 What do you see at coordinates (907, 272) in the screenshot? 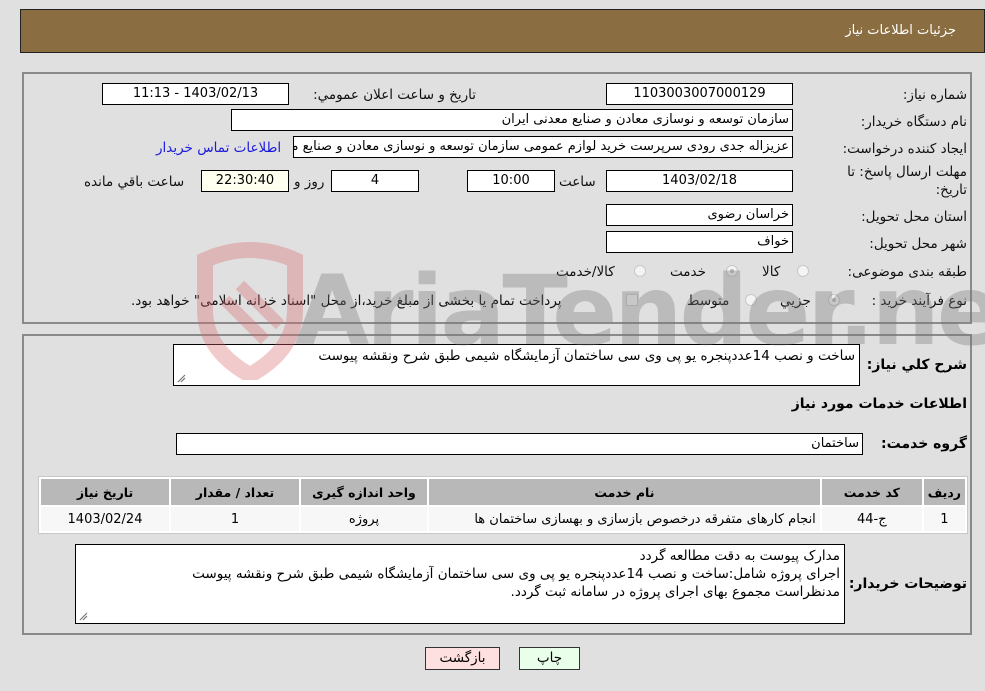
I see `category-label: طبقه بندی موضوعی:` at bounding box center [907, 272].